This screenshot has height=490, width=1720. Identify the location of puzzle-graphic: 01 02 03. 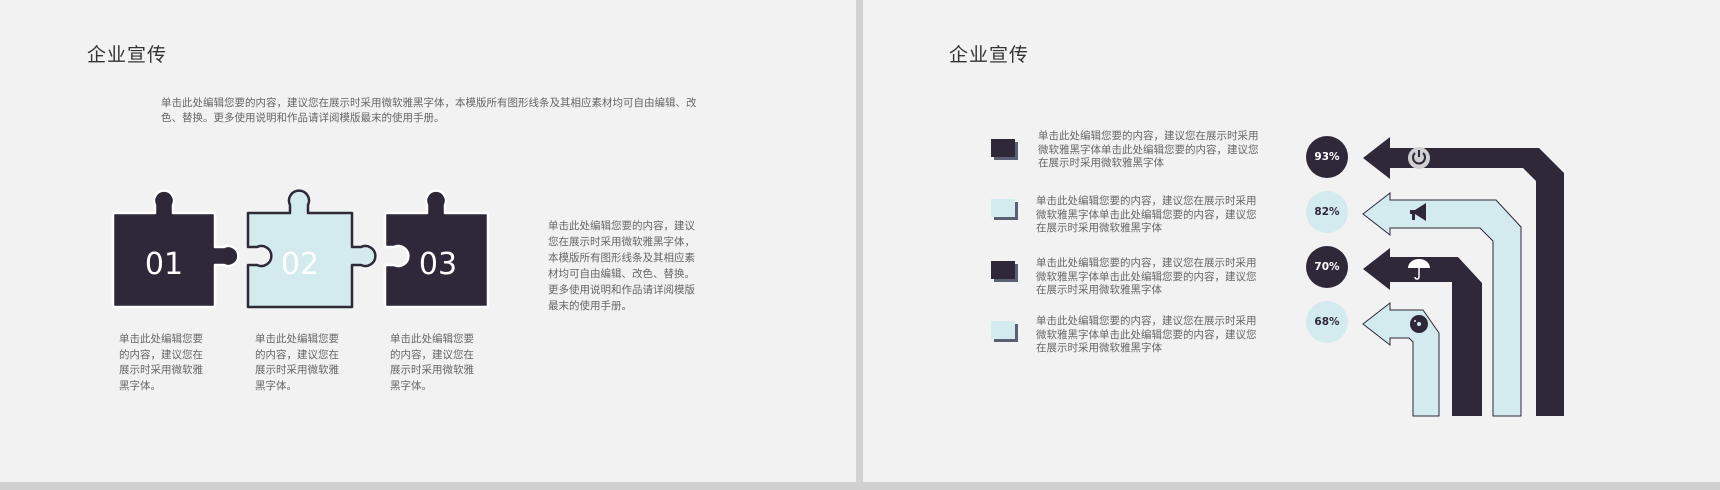
(300, 249).